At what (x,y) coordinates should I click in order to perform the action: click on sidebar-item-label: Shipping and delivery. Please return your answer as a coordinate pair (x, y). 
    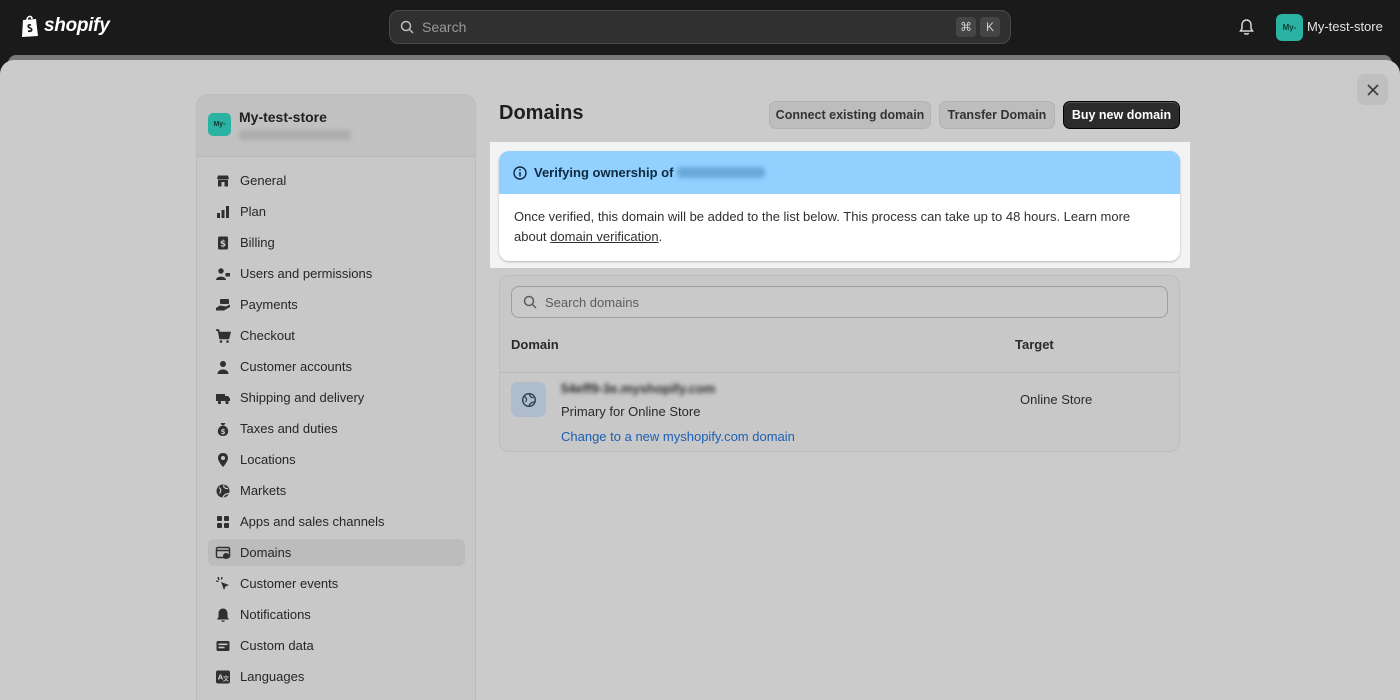
    Looking at the image, I should click on (302, 397).